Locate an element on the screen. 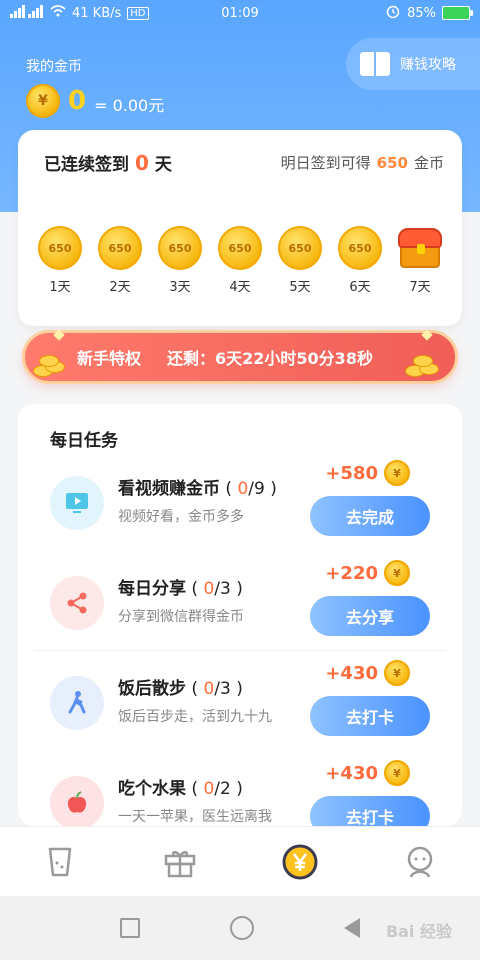 The width and height of the screenshot is (480, 960). signin-day-1: 650 1天 is located at coordinates (60, 260).